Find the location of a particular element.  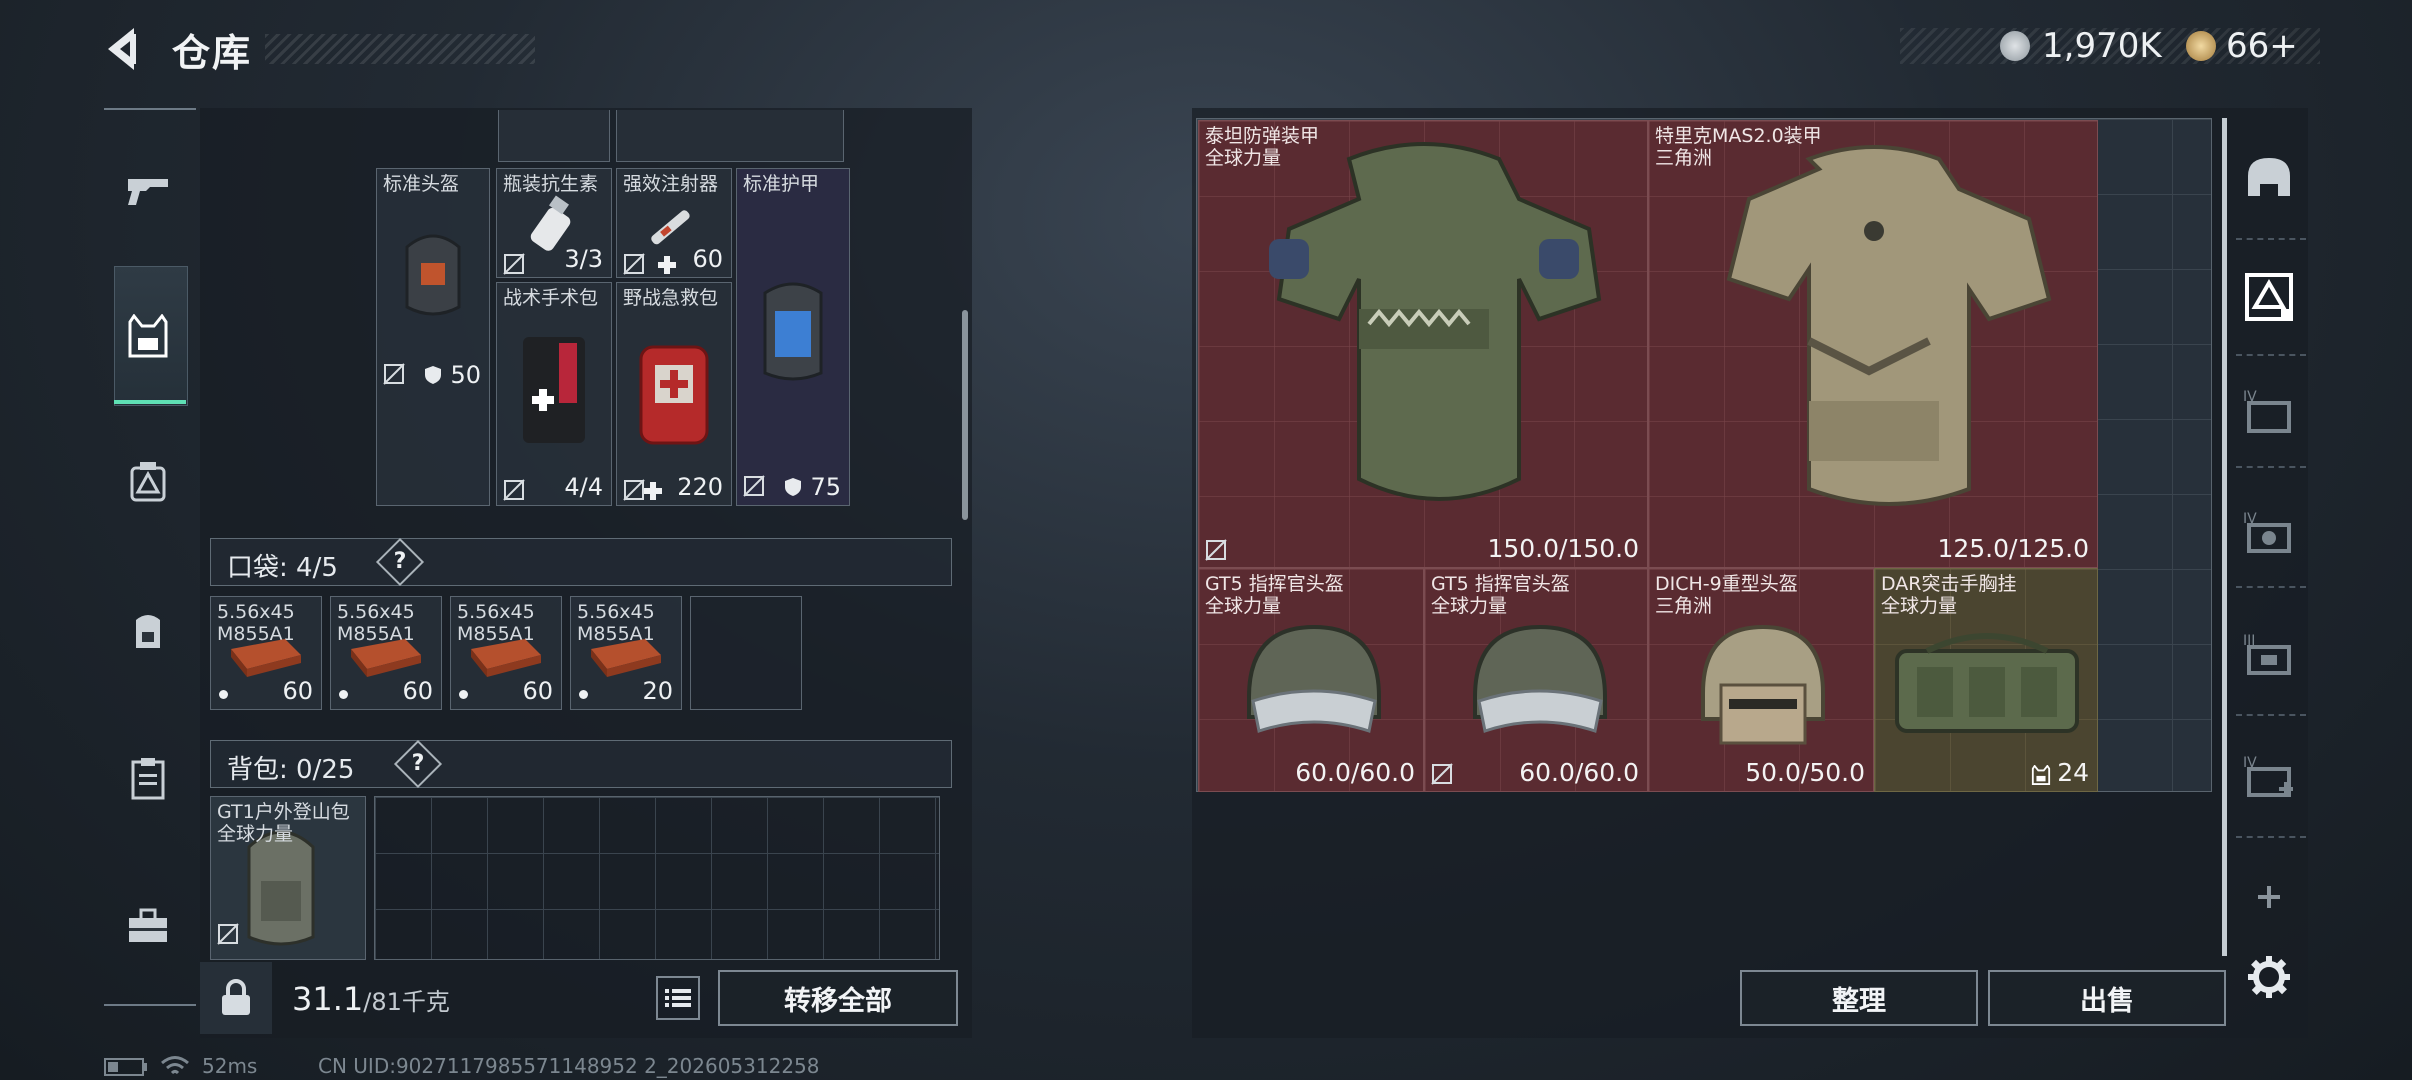

backpack-label: 背包: 0/25 is located at coordinates (291, 770).